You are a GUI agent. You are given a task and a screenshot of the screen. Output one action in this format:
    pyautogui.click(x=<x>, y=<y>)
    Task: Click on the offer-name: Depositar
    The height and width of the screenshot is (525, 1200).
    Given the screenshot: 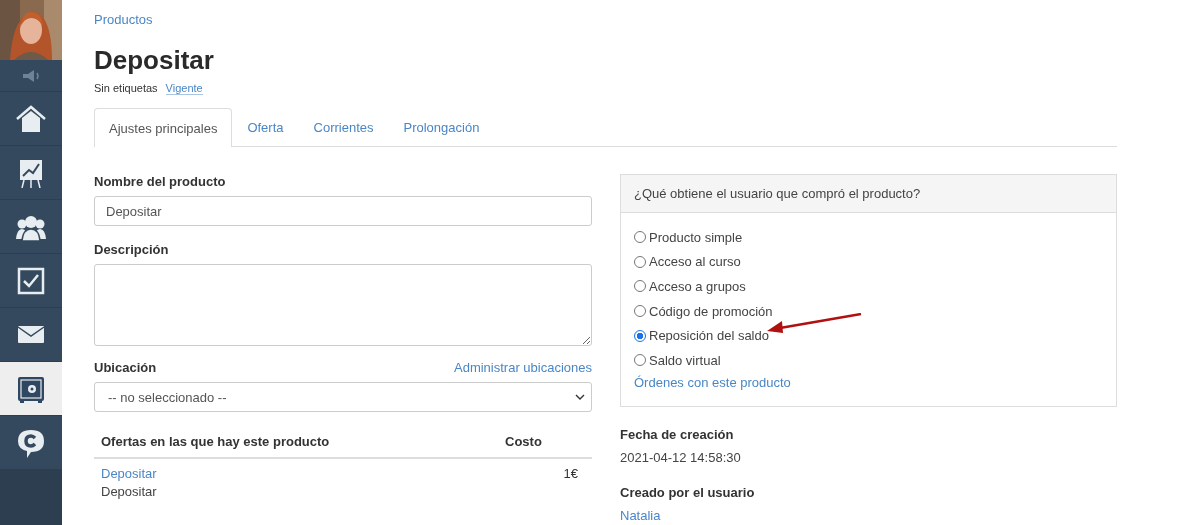 What is the action you would take?
    pyautogui.click(x=129, y=491)
    